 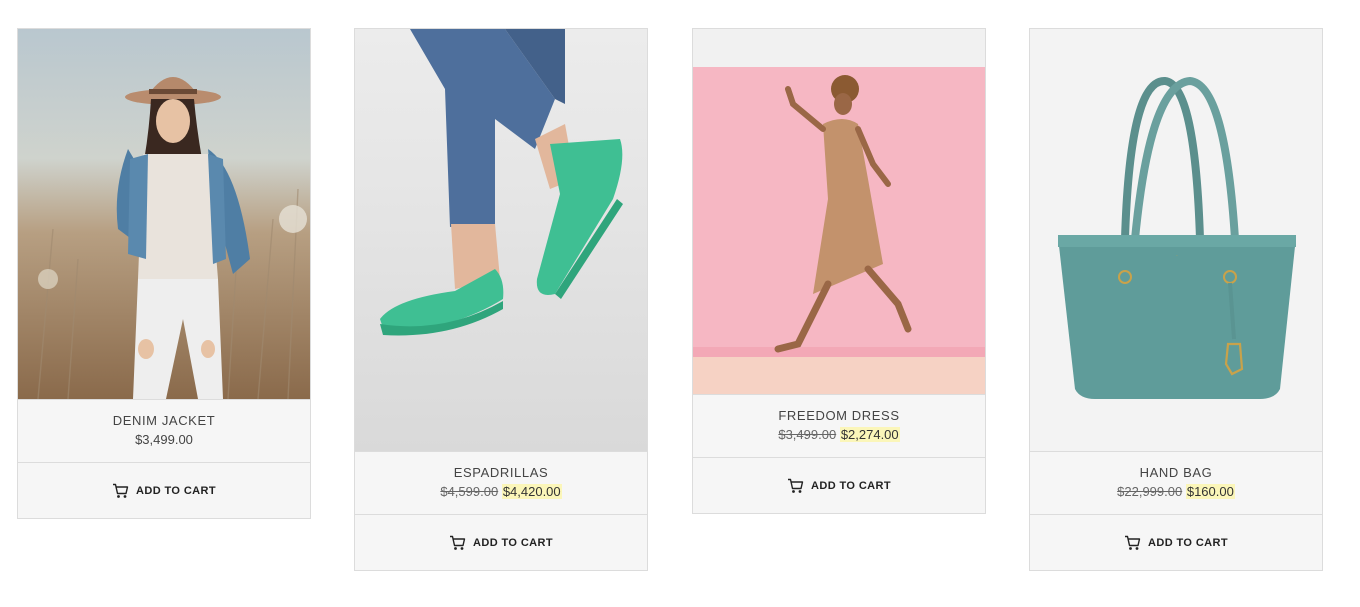 I want to click on product-image: ·, so click(x=1176, y=240).